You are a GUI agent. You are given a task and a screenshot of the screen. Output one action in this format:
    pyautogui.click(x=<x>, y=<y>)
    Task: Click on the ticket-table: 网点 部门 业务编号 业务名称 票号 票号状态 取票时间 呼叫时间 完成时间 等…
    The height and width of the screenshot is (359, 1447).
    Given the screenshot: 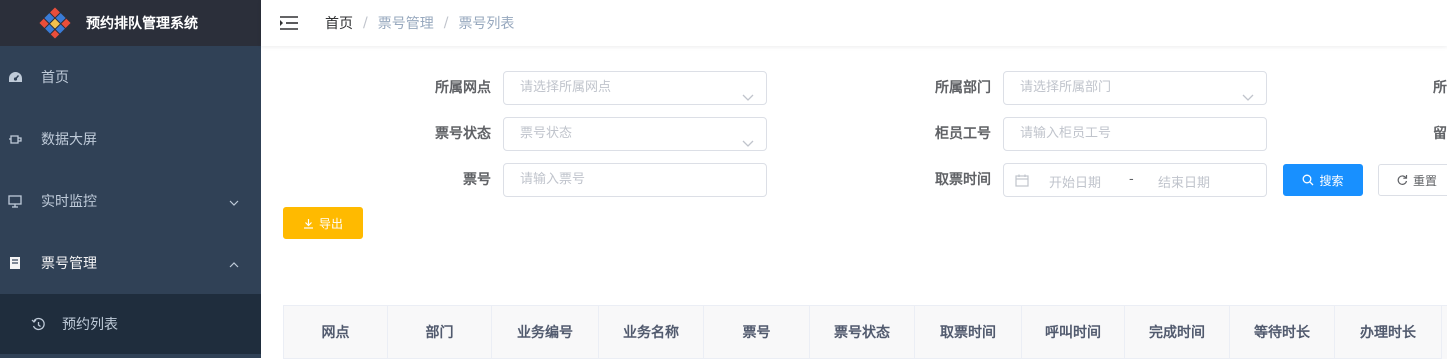 What is the action you would take?
    pyautogui.click(x=865, y=332)
    